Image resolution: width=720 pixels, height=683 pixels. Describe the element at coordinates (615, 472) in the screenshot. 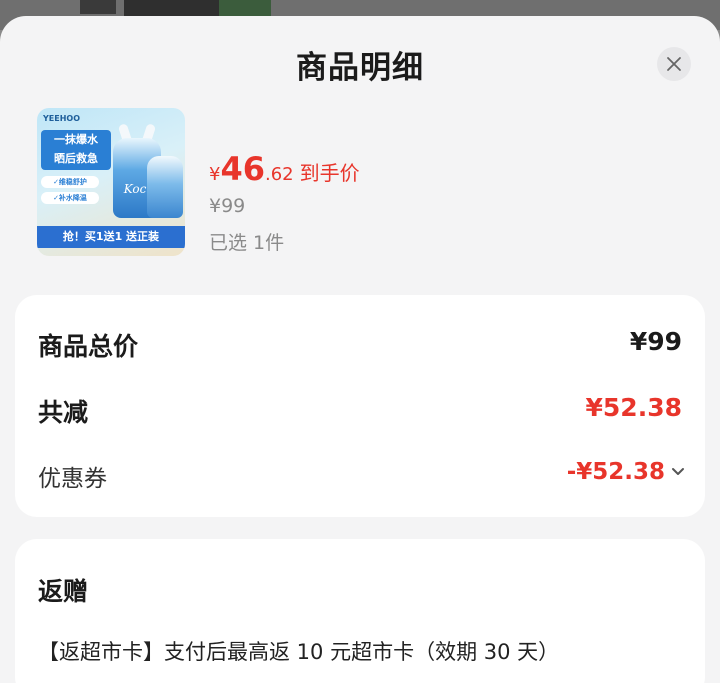

I see `coupon-value: -¥52.38` at that location.